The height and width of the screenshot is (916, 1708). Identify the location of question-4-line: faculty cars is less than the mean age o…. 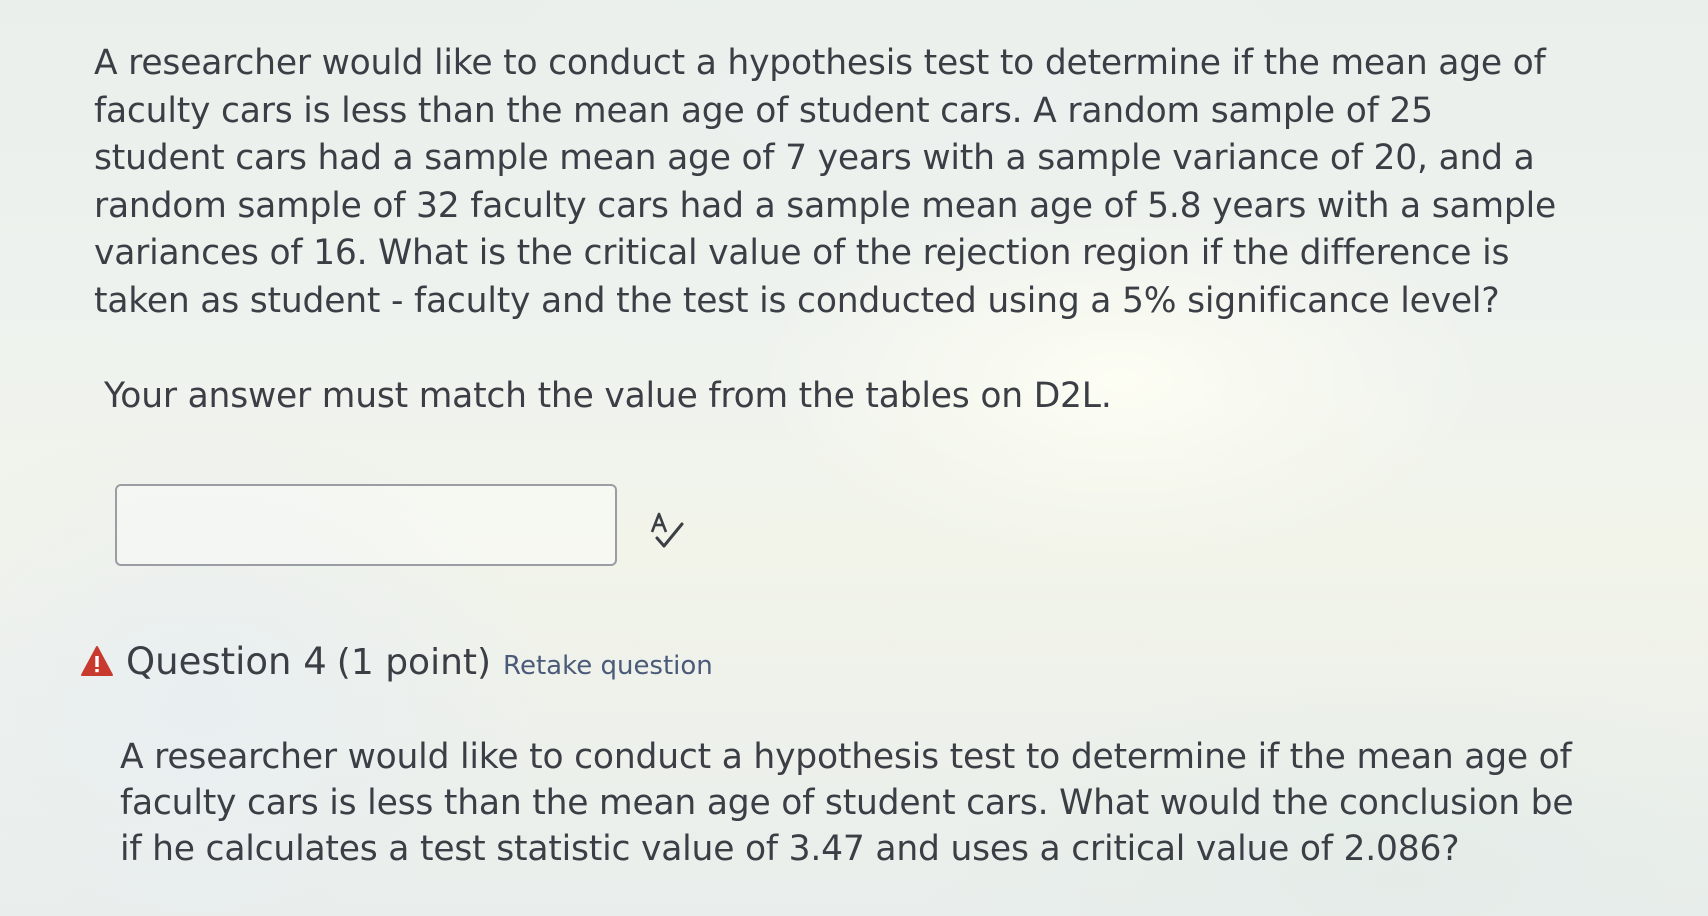
(847, 803).